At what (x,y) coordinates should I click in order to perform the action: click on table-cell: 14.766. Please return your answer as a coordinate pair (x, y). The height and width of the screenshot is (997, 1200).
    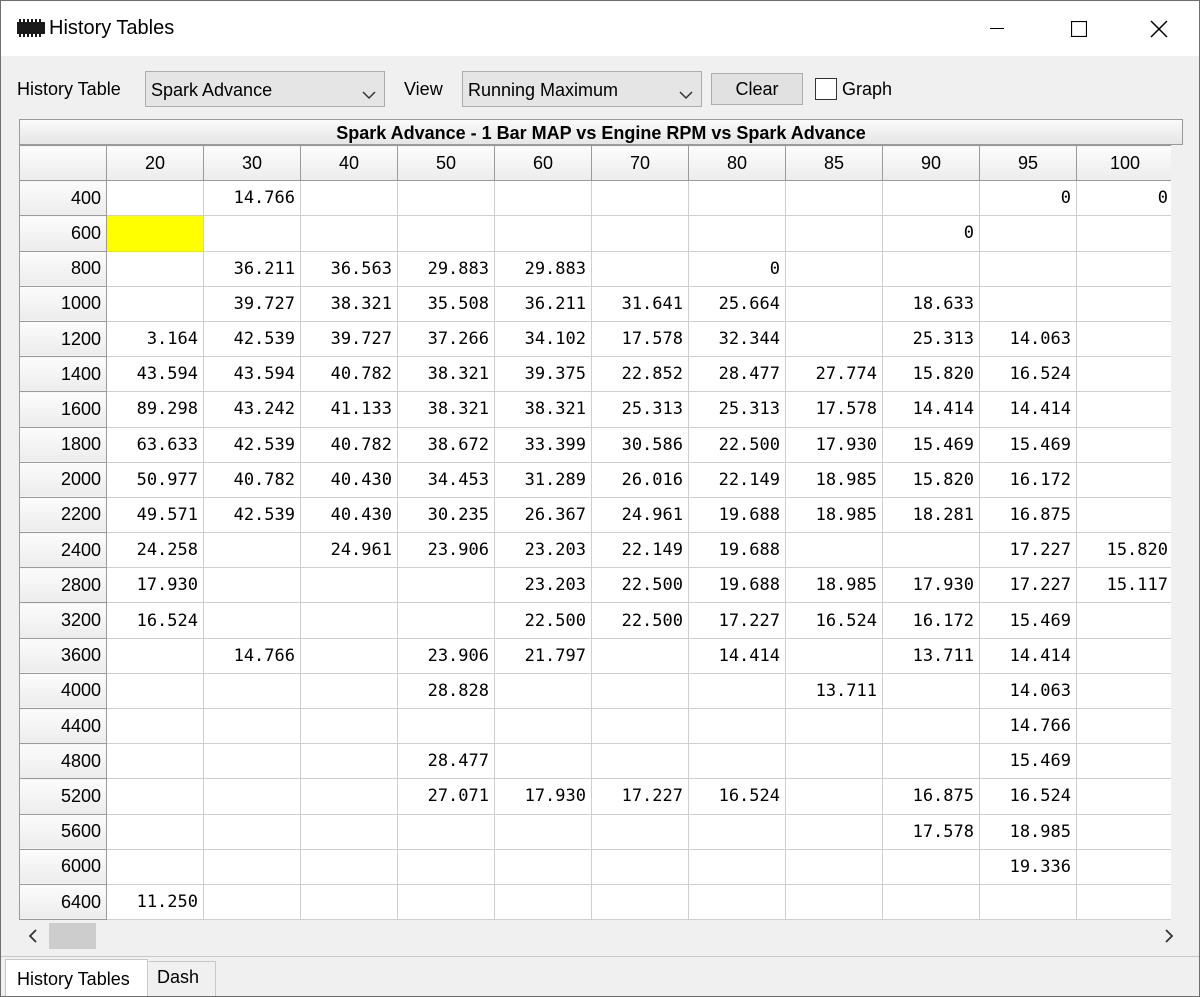
    Looking at the image, I should click on (252, 198).